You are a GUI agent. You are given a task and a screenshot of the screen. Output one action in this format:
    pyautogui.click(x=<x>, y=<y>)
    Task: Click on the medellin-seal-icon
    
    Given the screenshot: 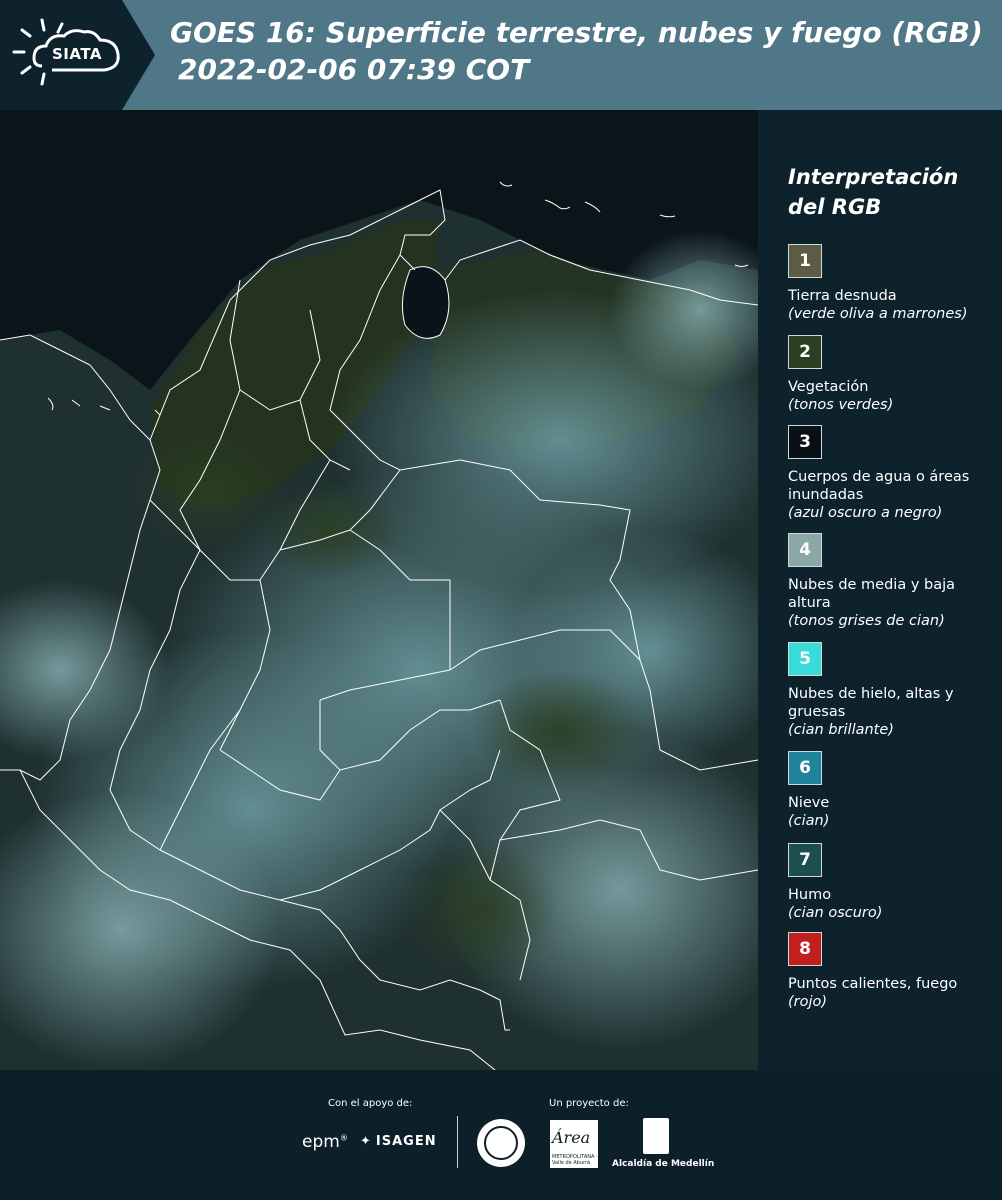 What is the action you would take?
    pyautogui.click(x=501, y=1143)
    